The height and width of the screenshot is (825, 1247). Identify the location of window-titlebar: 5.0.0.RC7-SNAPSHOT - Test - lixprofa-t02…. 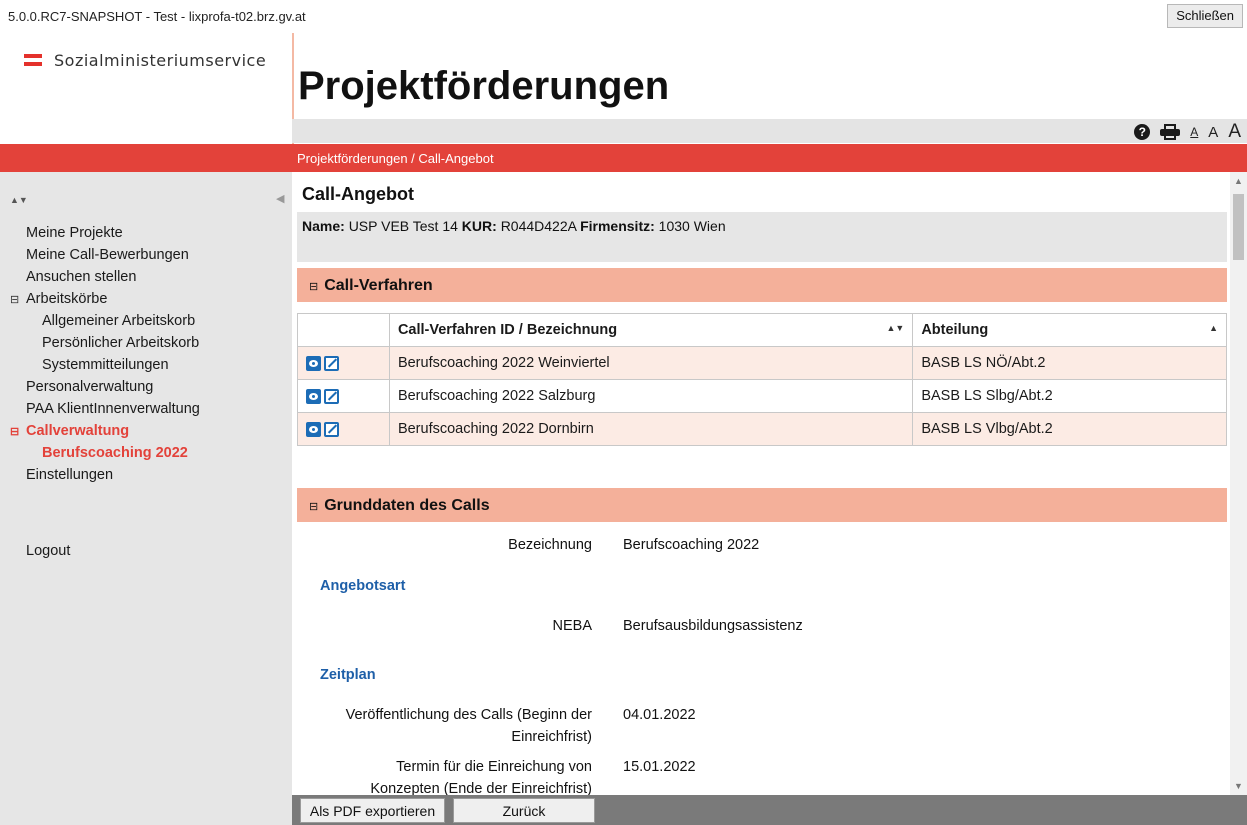
(623, 16).